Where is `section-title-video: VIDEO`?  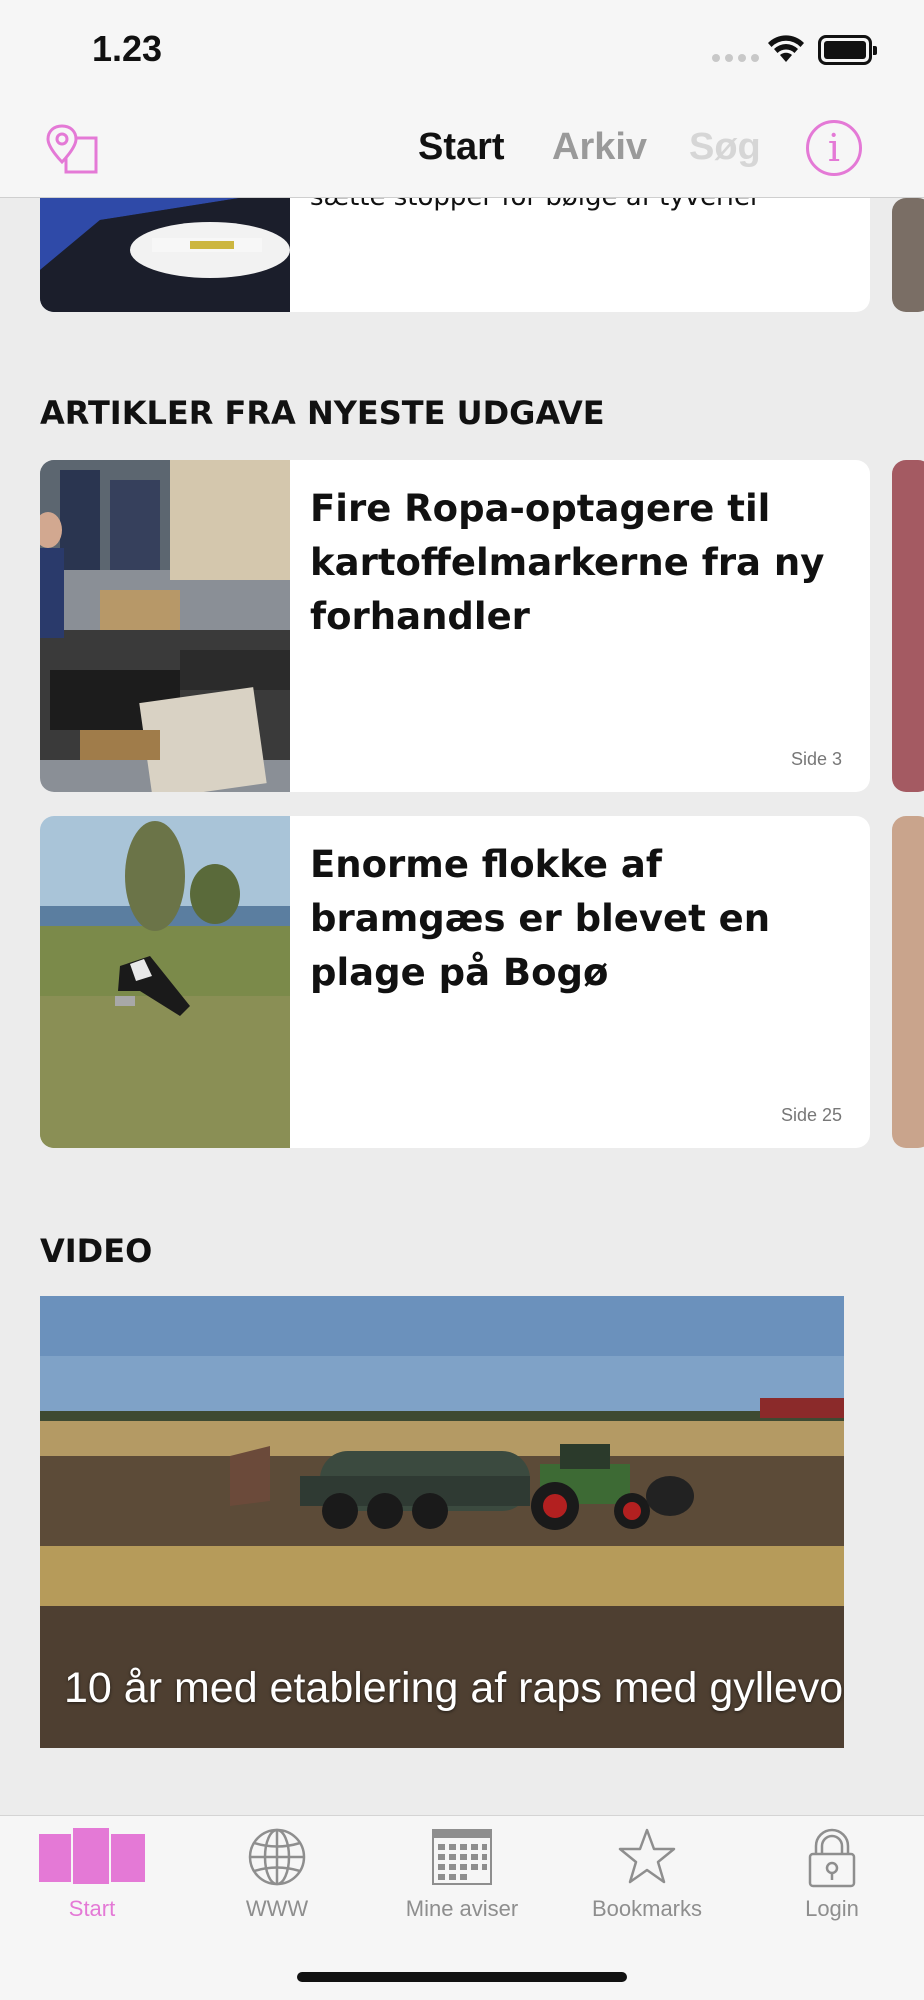 section-title-video: VIDEO is located at coordinates (96, 1251).